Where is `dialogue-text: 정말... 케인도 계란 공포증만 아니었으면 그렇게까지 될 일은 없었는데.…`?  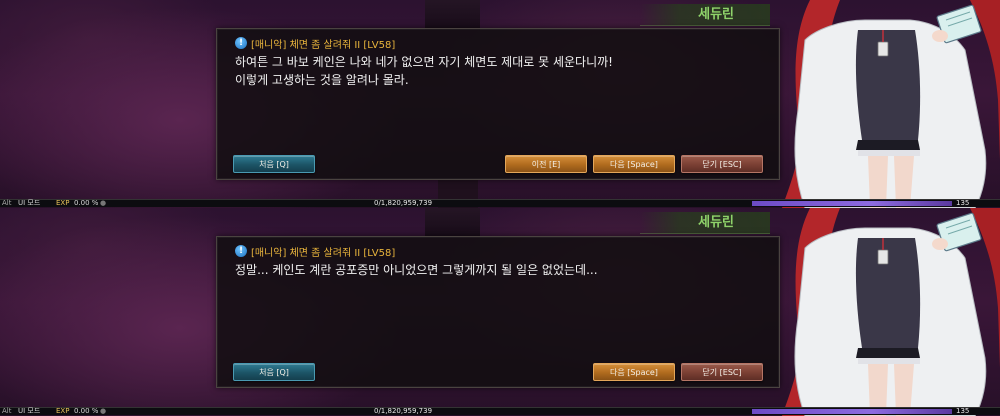 dialogue-text: 정말... 케인도 계란 공포증만 아니었으면 그렇게까지 될 일은 없었는데.… is located at coordinates (416, 270).